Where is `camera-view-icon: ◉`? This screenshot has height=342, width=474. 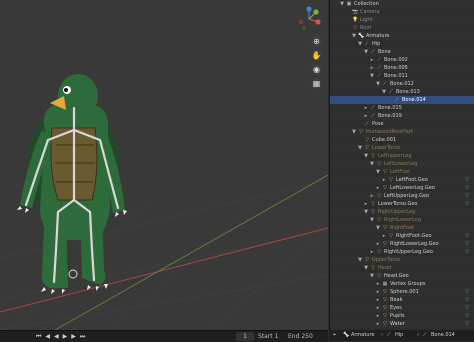
camera-view-icon: ◉ is located at coordinates (316, 69).